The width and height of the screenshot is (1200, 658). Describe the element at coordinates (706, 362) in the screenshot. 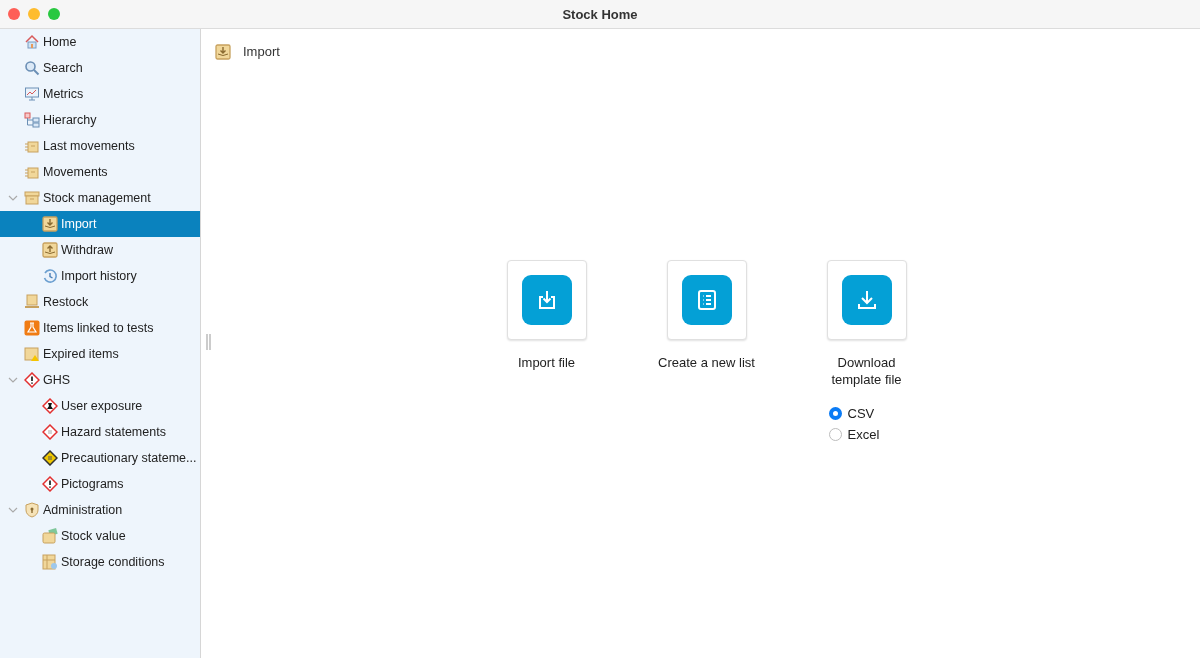

I see `action-label: Create a new list` at that location.